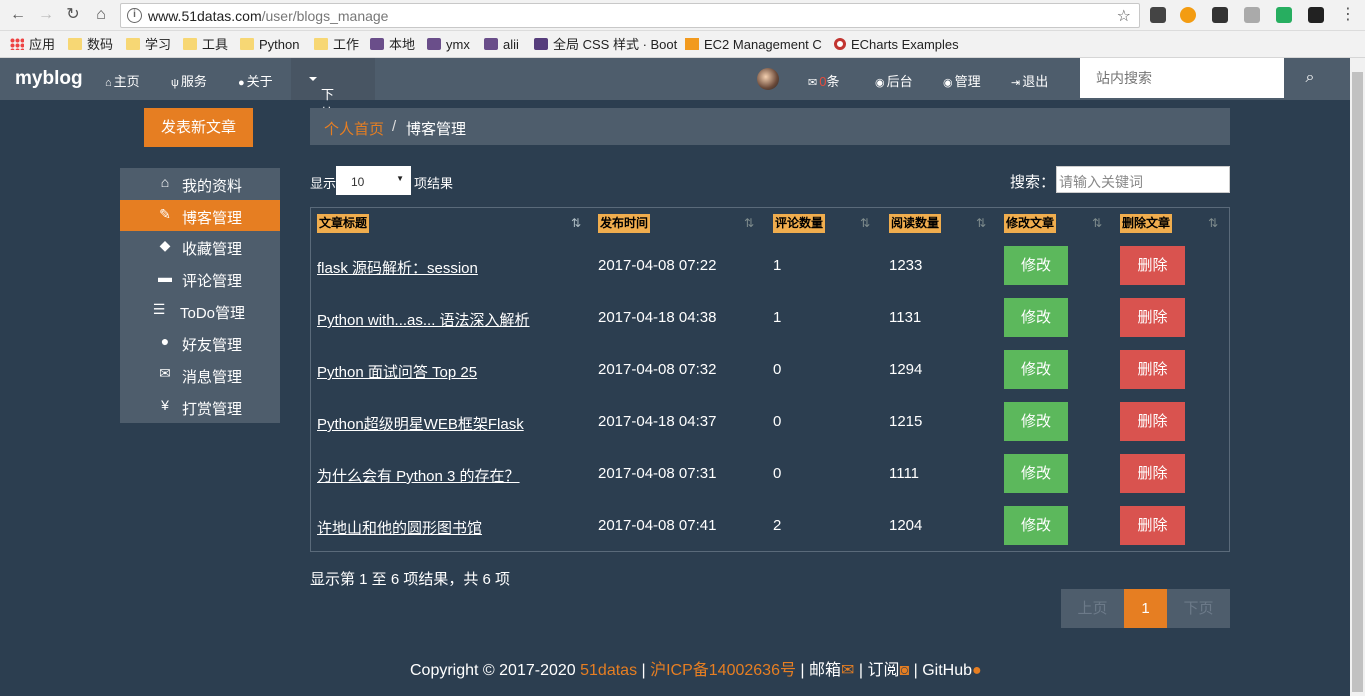 This screenshot has height=696, width=1365. Describe the element at coordinates (723, 670) in the screenshot. I see `footer-icp-link: 沪ICP备14002636号` at that location.